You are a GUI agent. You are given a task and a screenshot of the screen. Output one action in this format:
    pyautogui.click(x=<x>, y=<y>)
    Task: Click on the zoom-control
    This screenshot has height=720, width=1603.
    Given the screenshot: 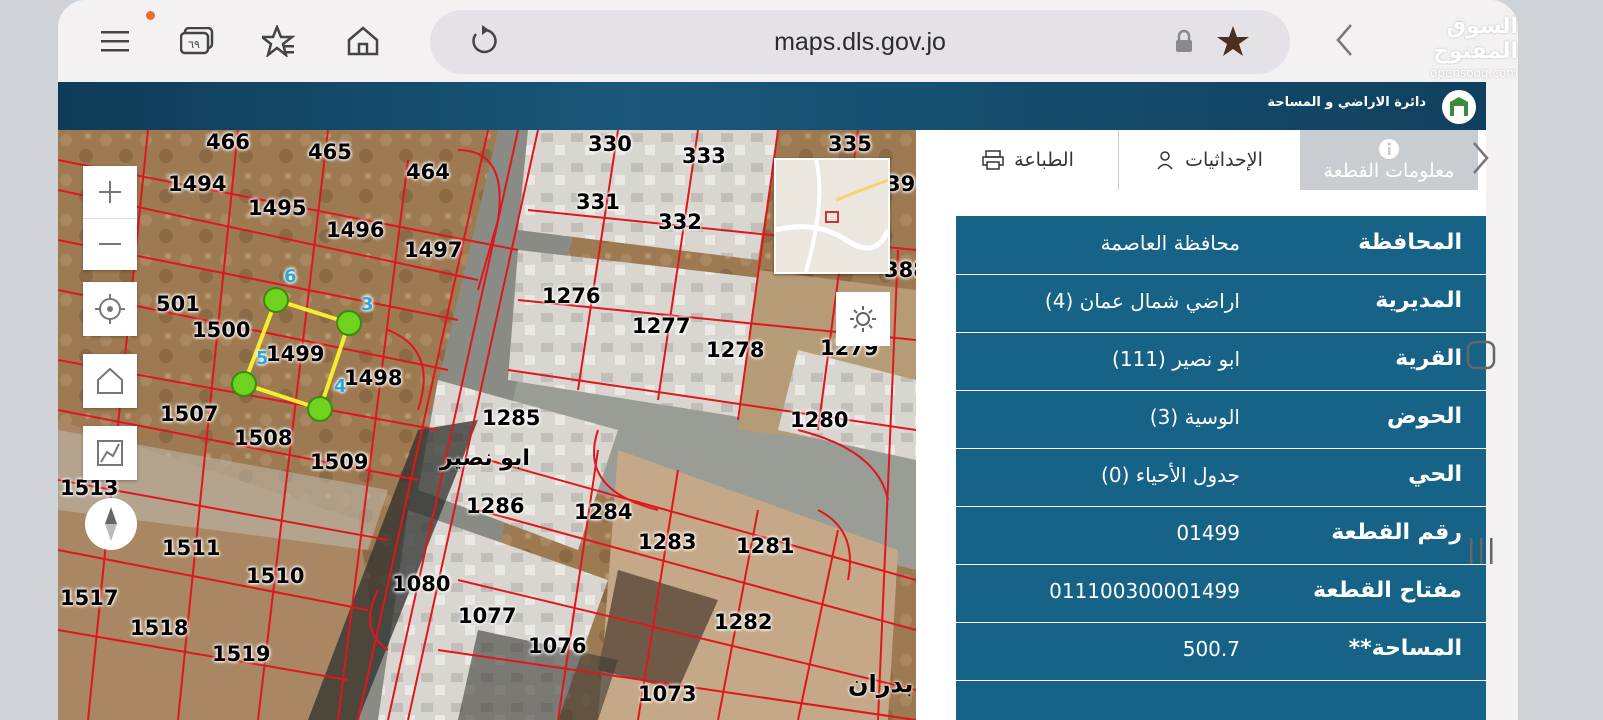 What is the action you would take?
    pyautogui.click(x=110, y=218)
    